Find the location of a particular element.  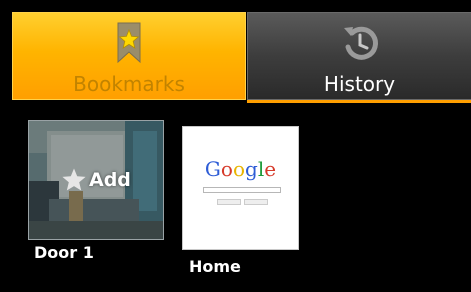

home-bookmark-thumbnail: Google is located at coordinates (240, 188).